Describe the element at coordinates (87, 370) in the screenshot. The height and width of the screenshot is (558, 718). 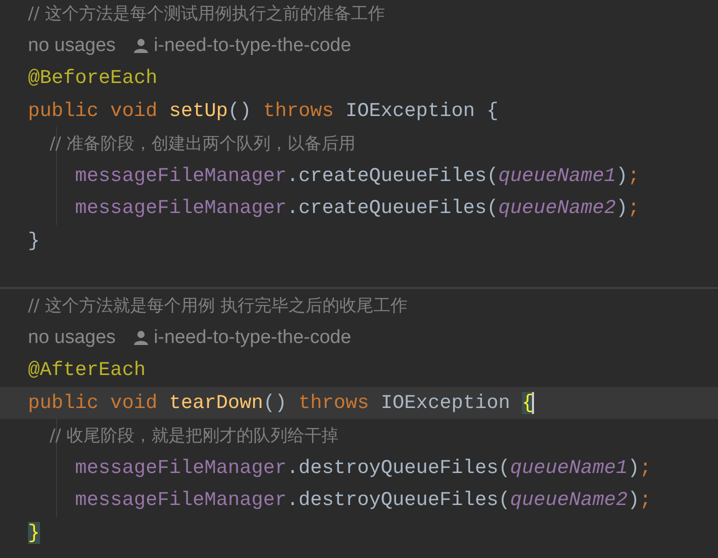
I see `code-line: @AfterEach` at that location.